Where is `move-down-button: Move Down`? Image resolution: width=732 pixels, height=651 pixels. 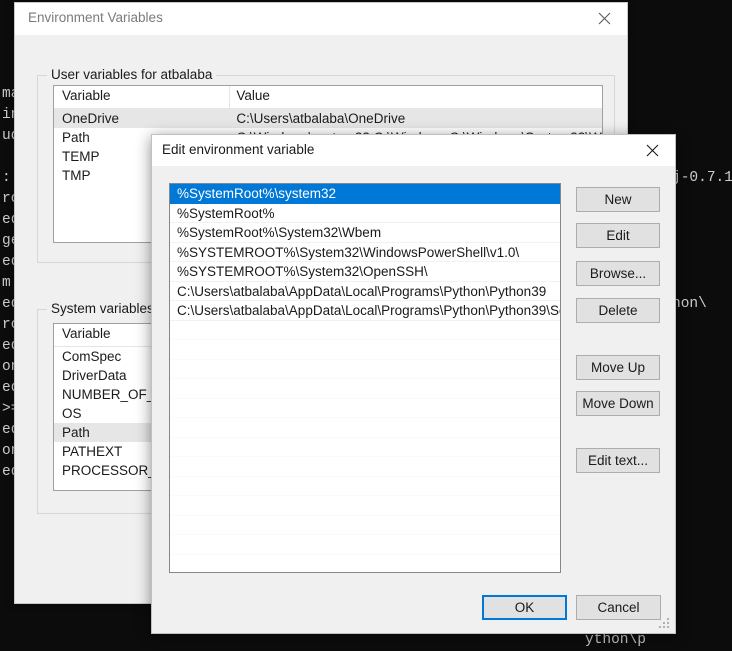
move-down-button: Move Down is located at coordinates (618, 403).